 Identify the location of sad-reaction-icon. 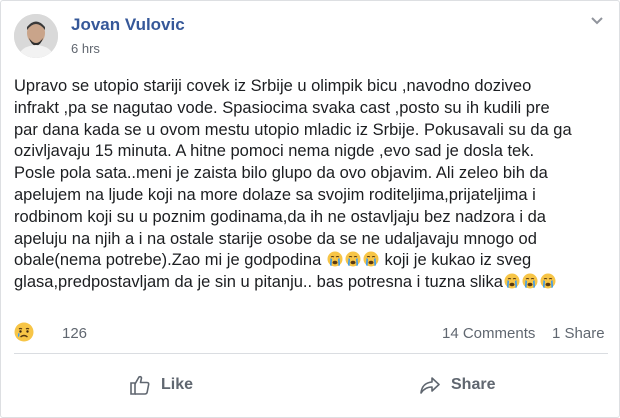
(24, 332).